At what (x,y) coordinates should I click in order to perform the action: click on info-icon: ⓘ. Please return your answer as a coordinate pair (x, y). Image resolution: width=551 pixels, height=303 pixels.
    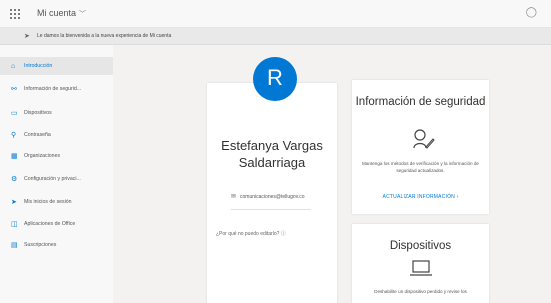
    Looking at the image, I should click on (283, 234).